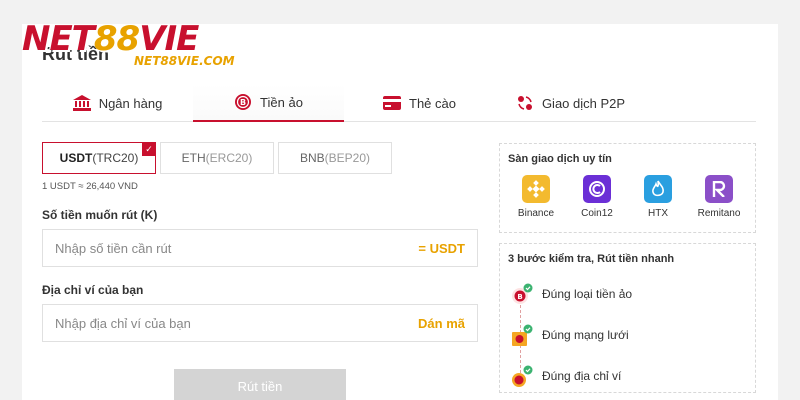 This screenshot has width=800, height=400. I want to click on tab-crypto: B Tiền ảo, so click(268, 103).